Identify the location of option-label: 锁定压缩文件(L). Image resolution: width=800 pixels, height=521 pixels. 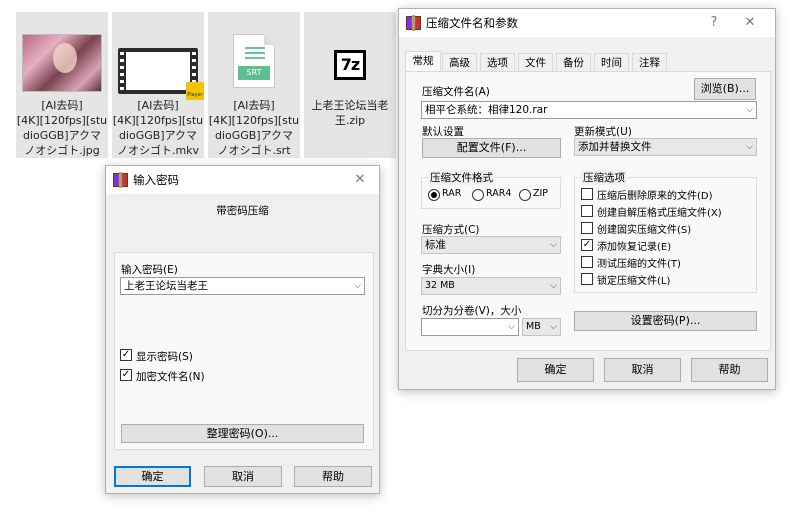
(634, 281).